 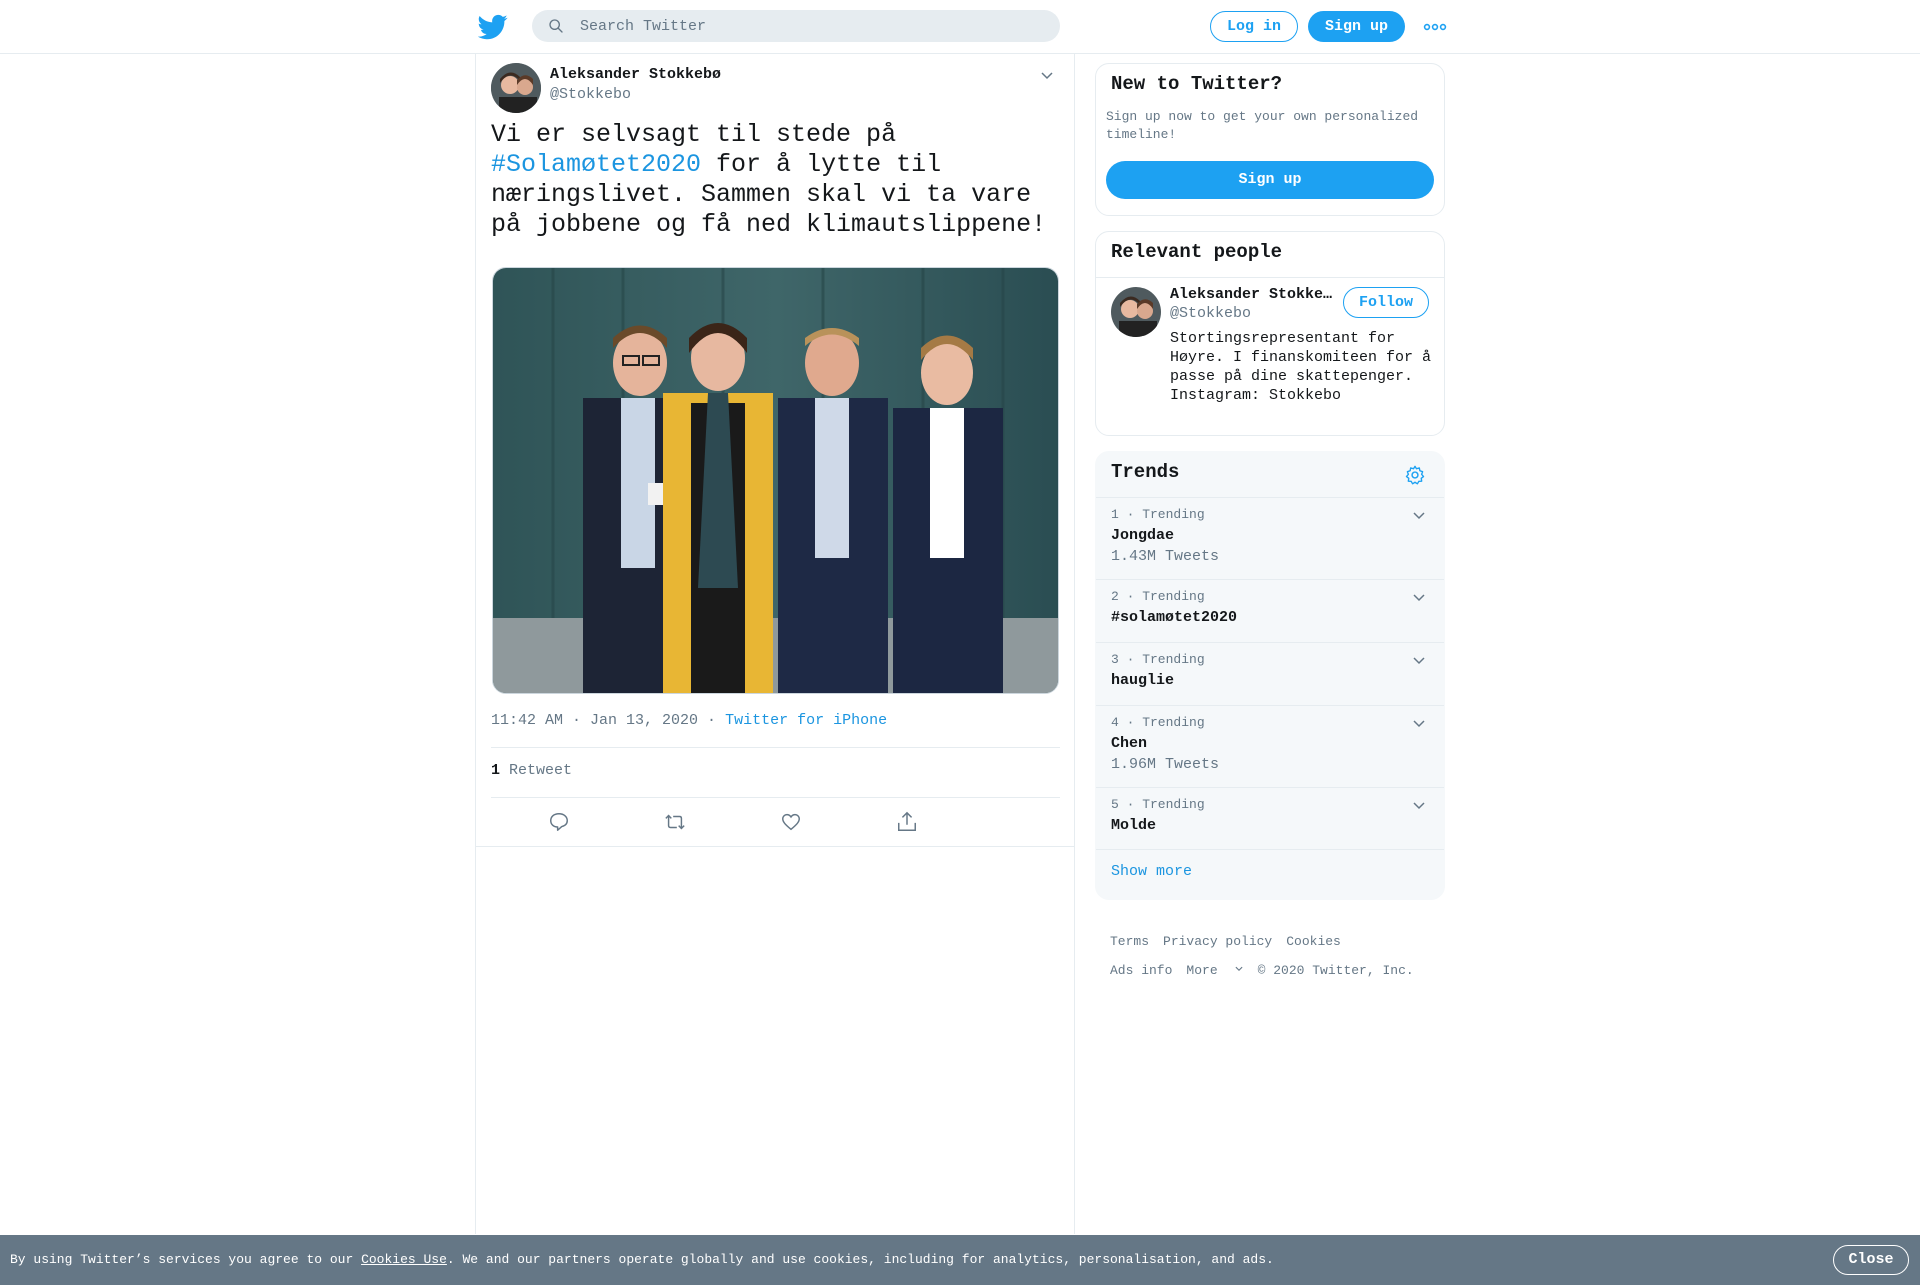 What do you see at coordinates (1270, 180) in the screenshot?
I see `sidebar-signup-button: Sign up` at bounding box center [1270, 180].